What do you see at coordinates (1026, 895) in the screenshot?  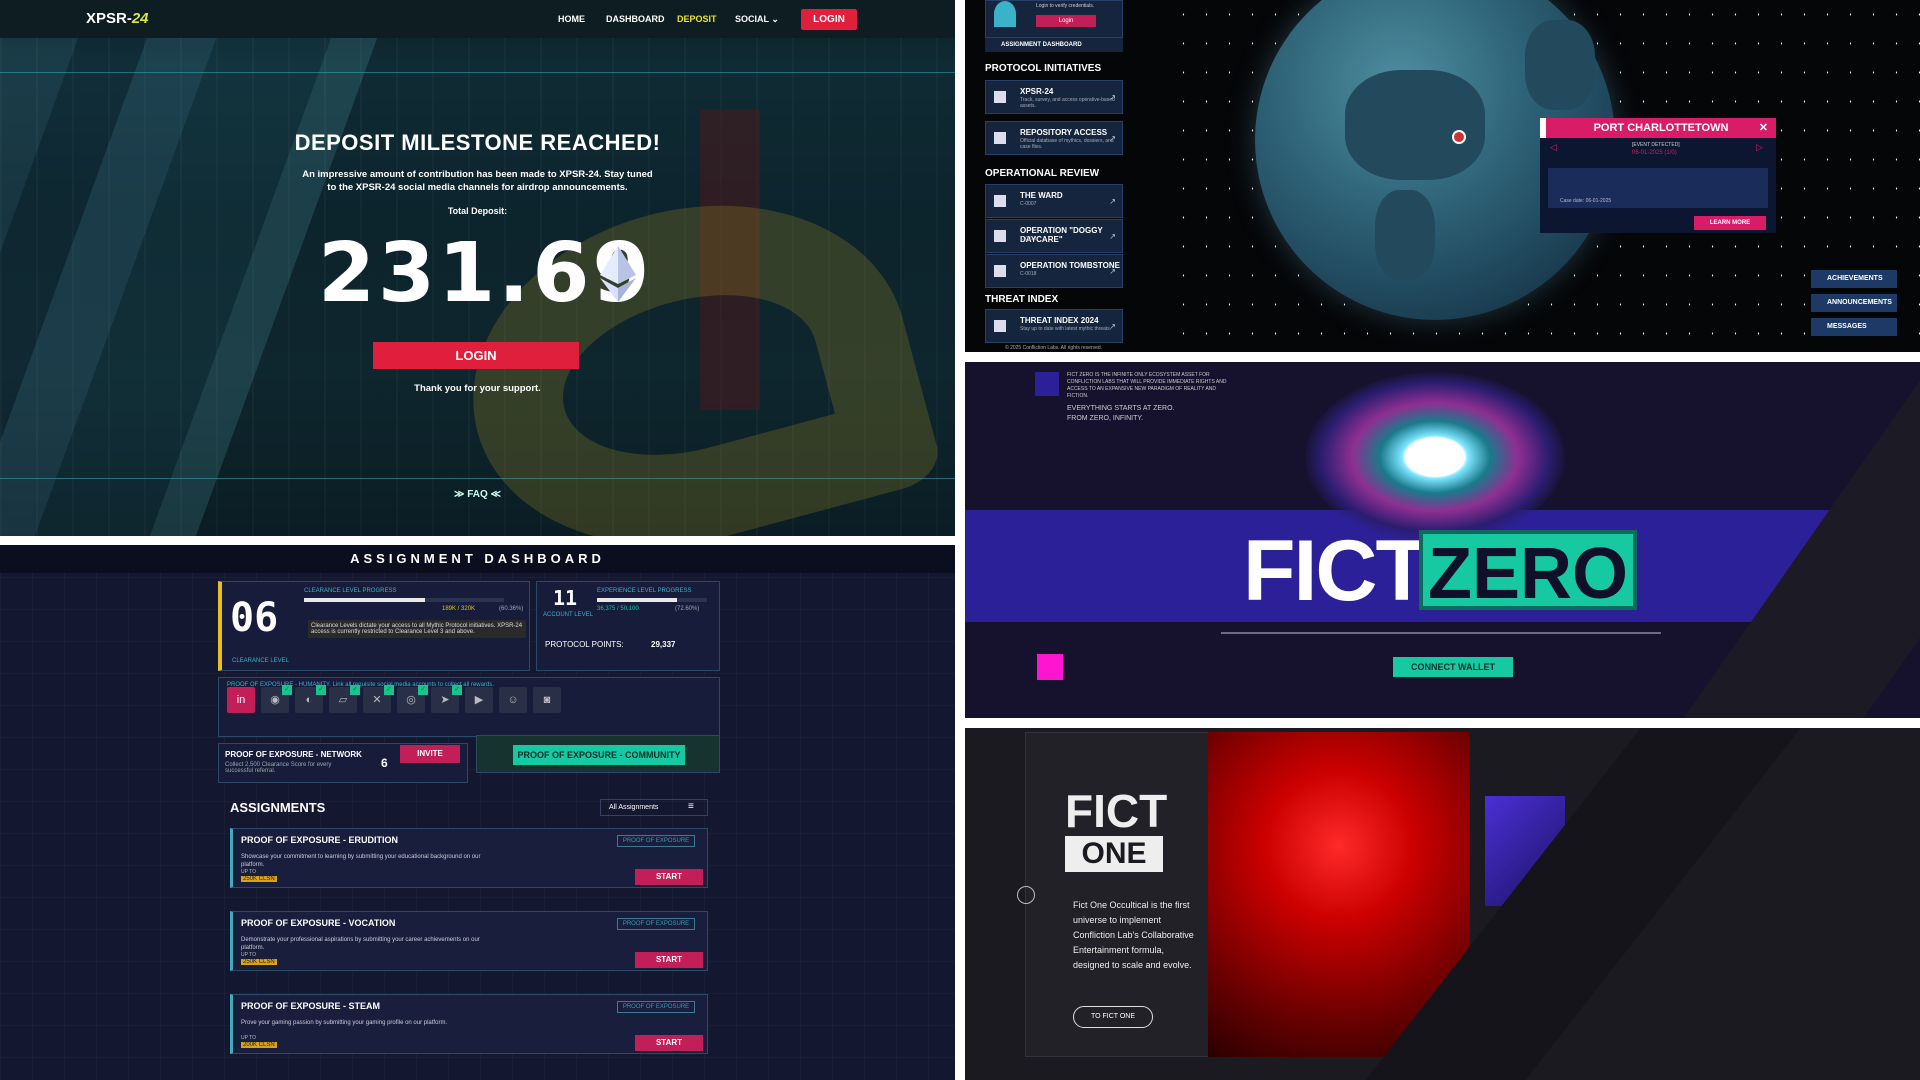 I see `carousel-dot-icon` at bounding box center [1026, 895].